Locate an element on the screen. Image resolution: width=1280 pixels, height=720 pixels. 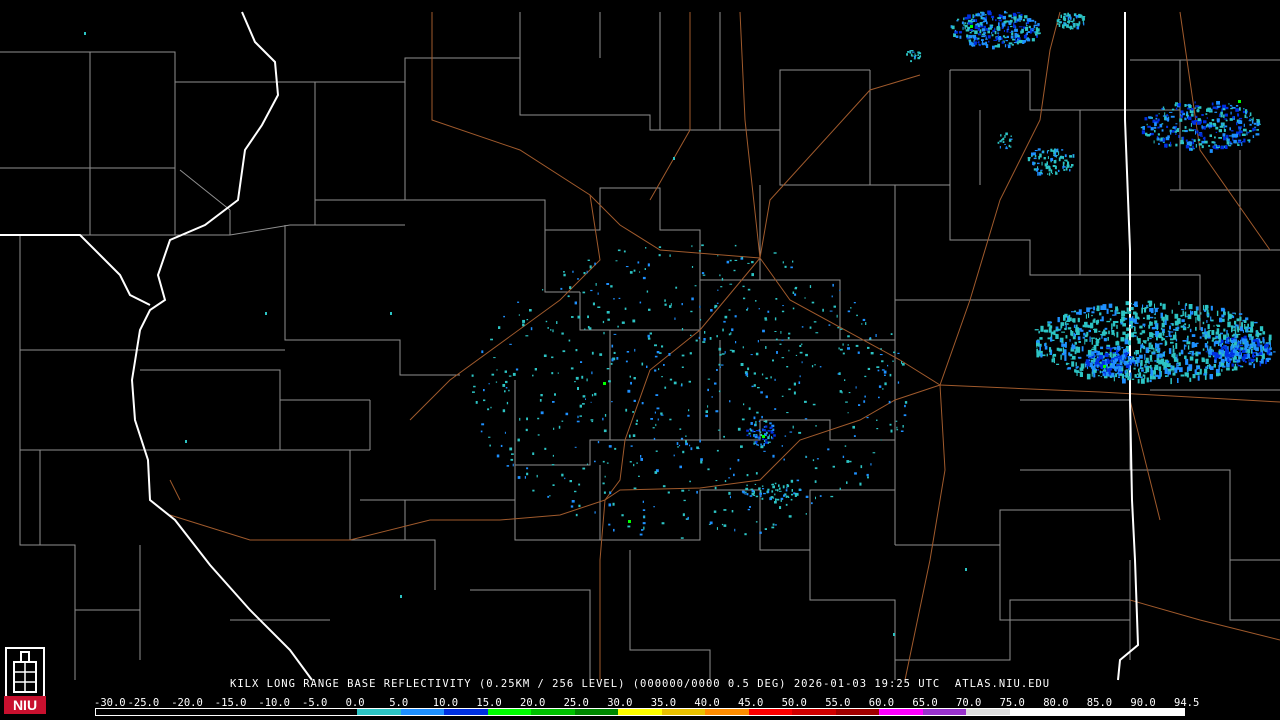
scale-label: 75.0 is located at coordinates (1012, 703).